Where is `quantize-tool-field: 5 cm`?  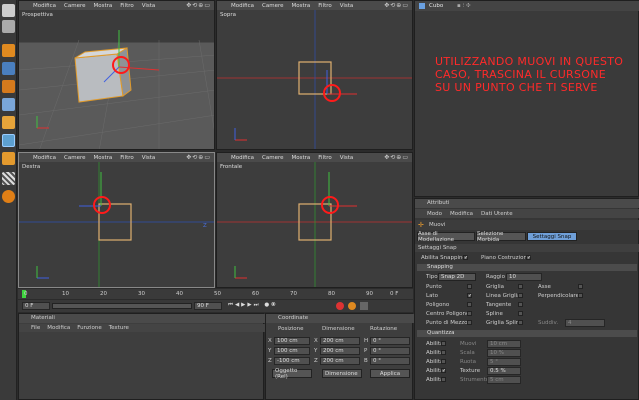
quantize-tool-field: 5 cm is located at coordinates (504, 380).